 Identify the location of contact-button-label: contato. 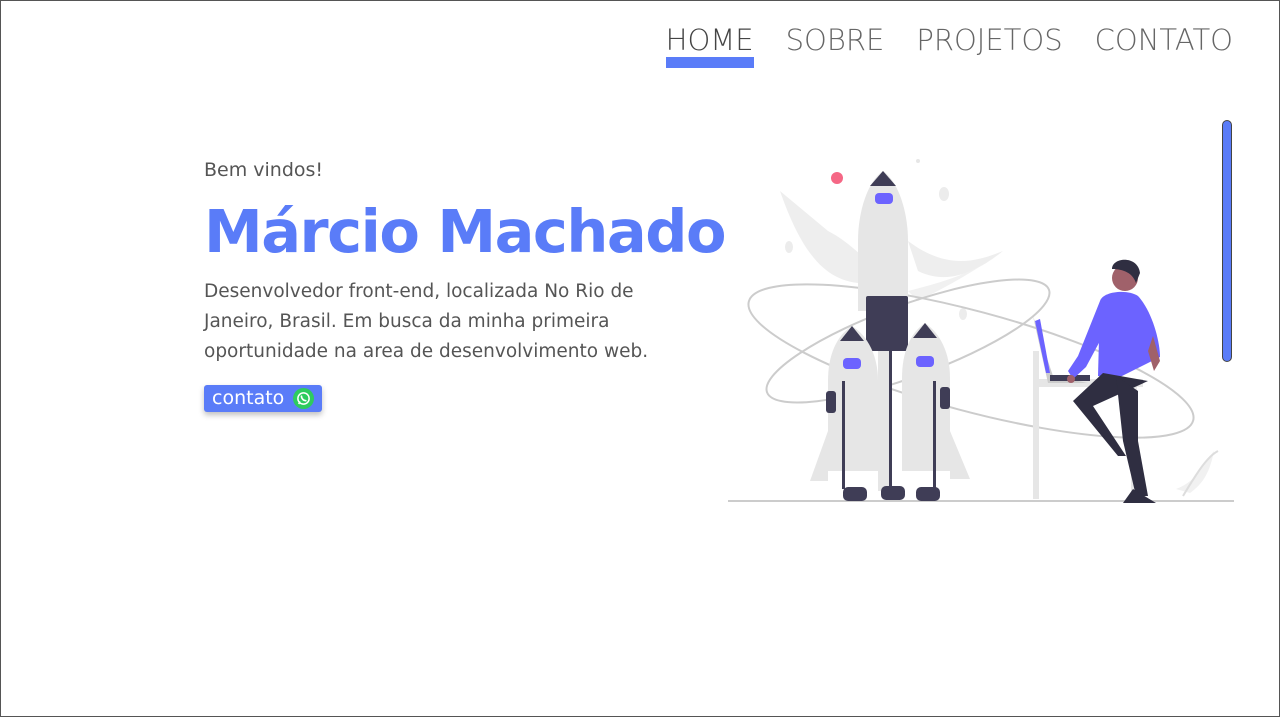
(248, 398).